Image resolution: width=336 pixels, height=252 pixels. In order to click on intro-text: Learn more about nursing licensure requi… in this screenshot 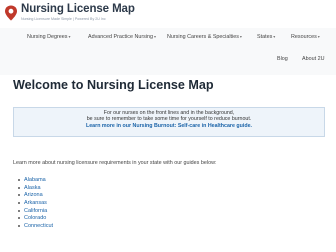, I will do `click(115, 163)`.